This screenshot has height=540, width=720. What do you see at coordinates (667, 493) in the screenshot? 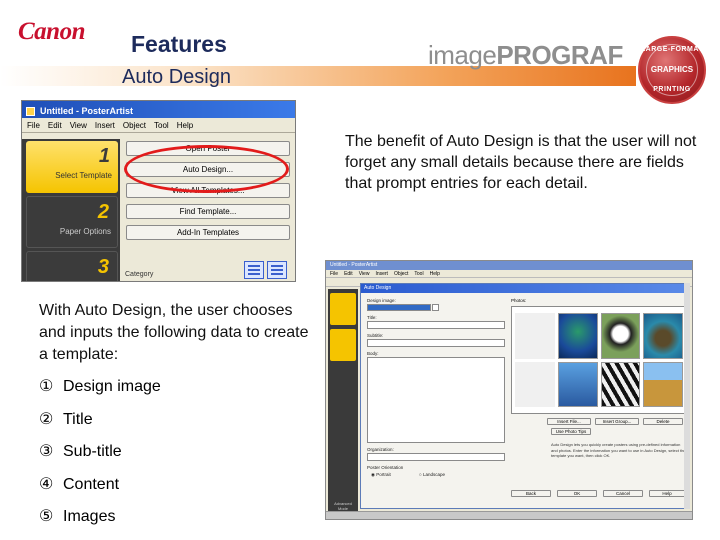
I see `help-button: Help` at bounding box center [667, 493].